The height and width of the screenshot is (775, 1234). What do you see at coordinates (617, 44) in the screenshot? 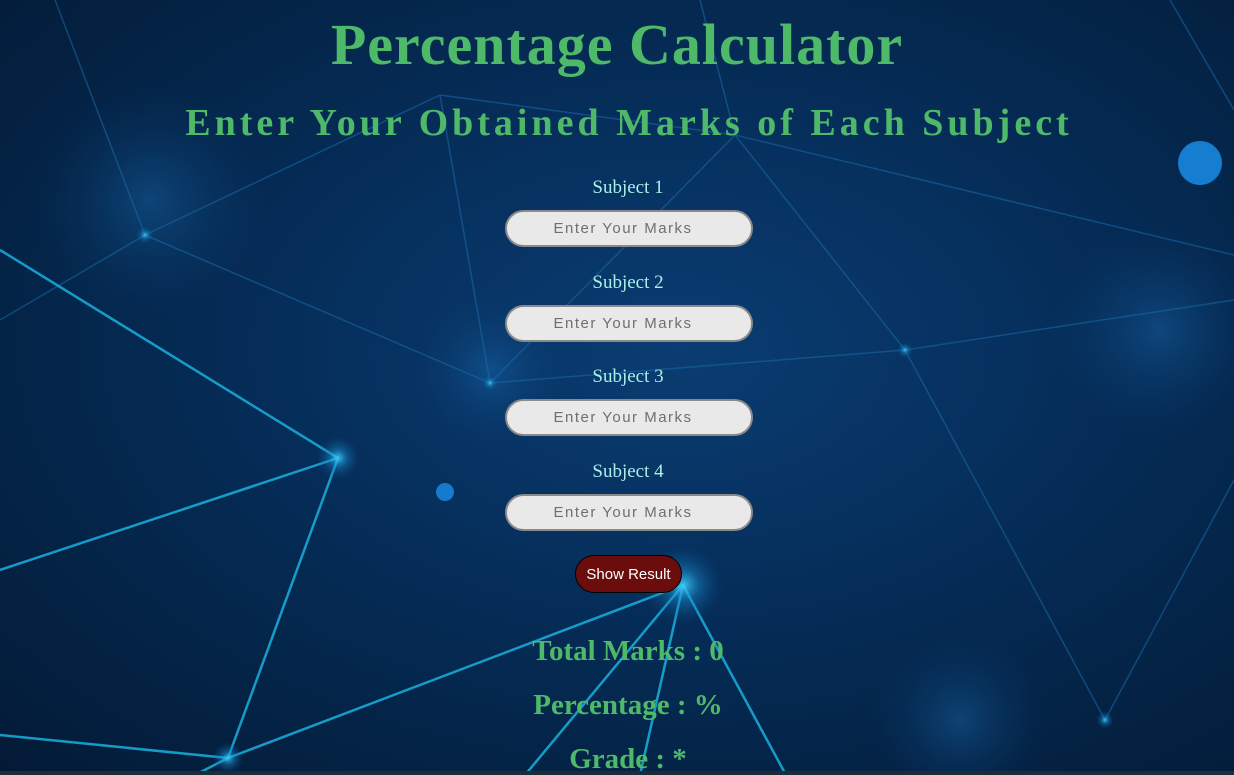
I see `page-title: Percentage Calculator` at bounding box center [617, 44].